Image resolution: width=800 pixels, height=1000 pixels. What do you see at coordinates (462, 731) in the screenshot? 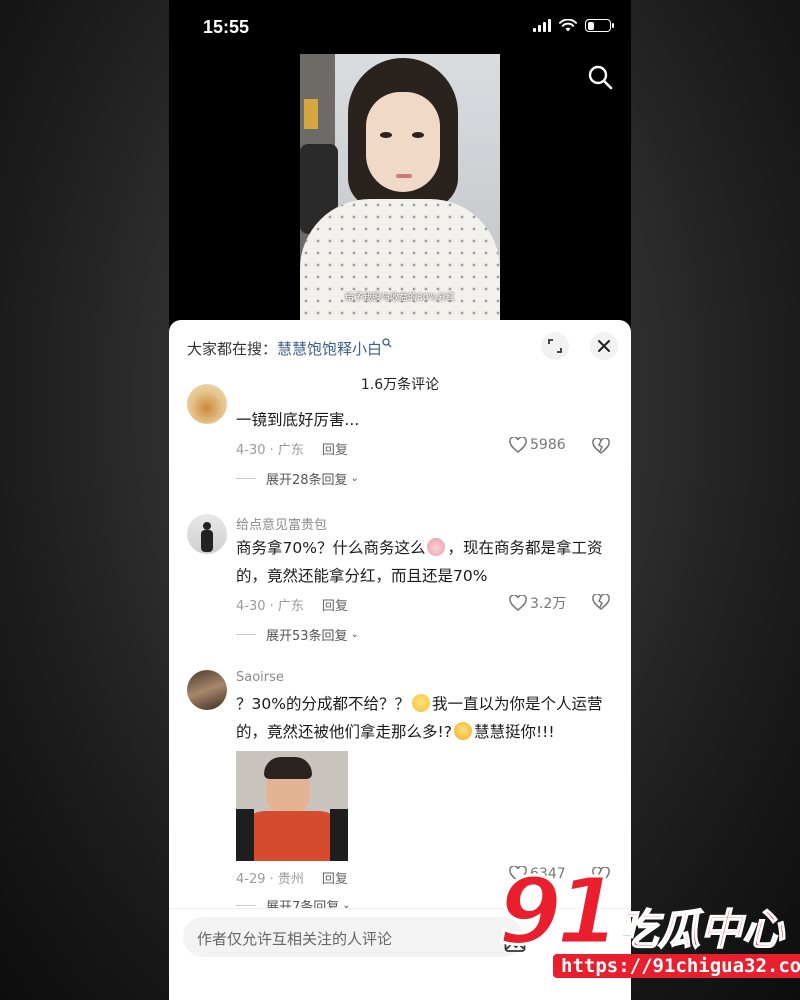
I see `angry-emoji-icon` at bounding box center [462, 731].